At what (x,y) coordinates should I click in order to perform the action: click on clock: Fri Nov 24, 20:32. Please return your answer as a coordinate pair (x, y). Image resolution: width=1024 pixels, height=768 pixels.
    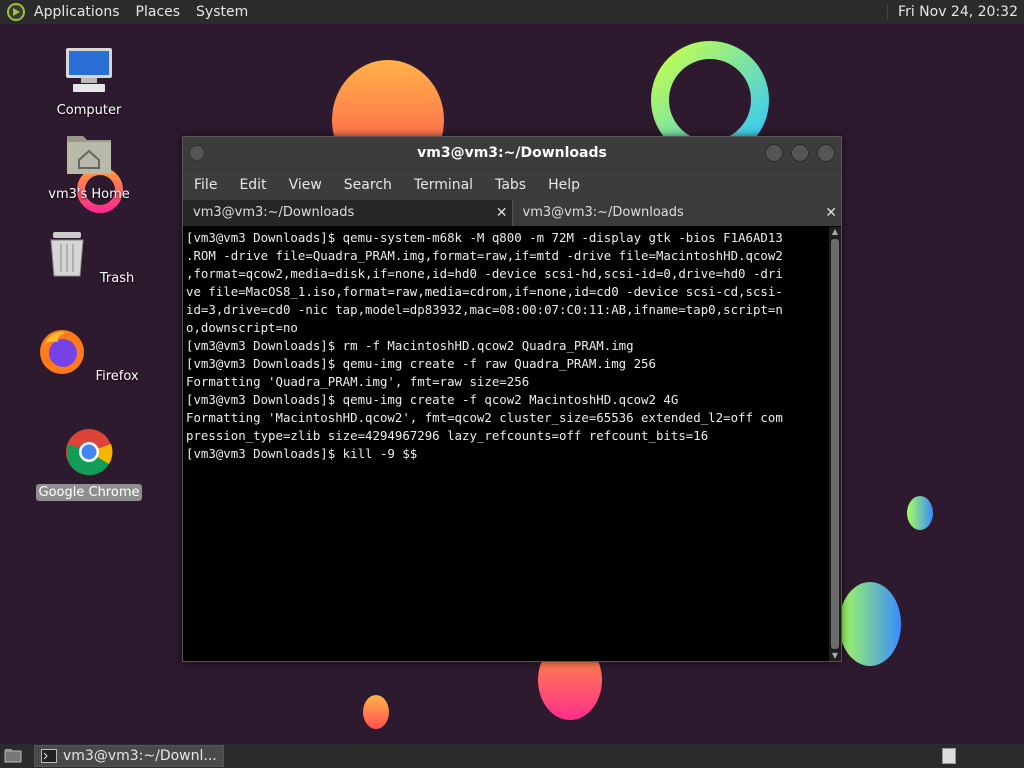
    Looking at the image, I should click on (955, 12).